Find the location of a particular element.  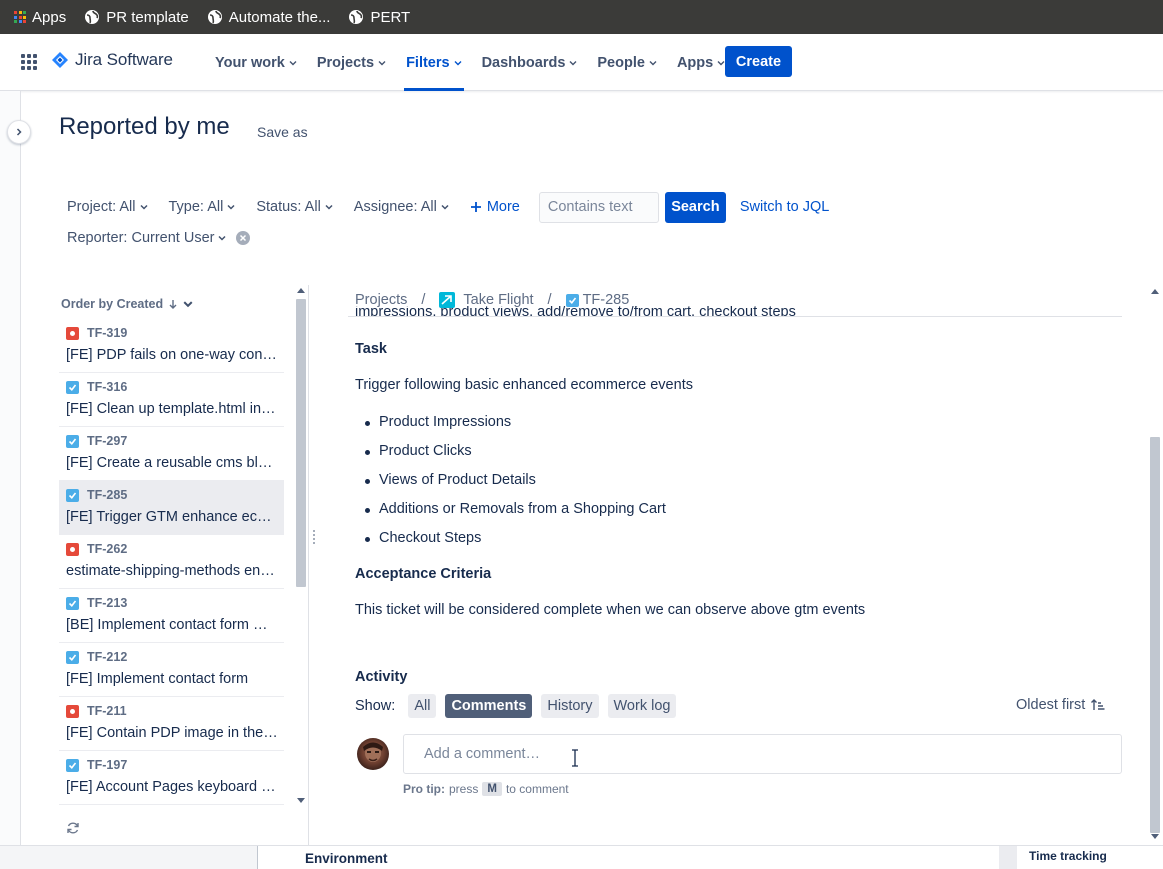

detail-scroll-thumb is located at coordinates (1155, 635).